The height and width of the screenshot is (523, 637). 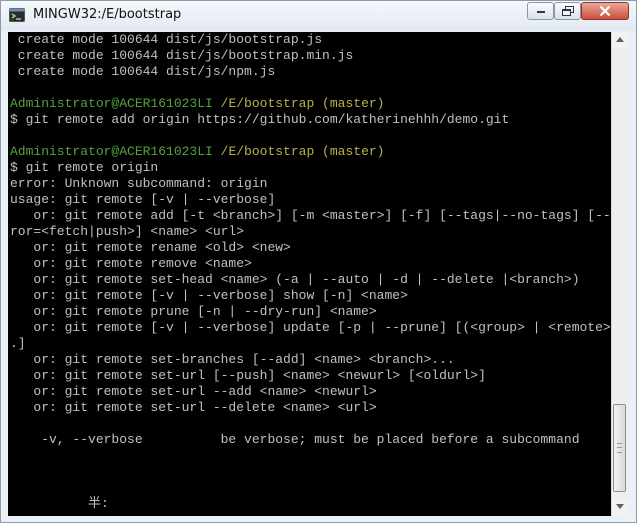 What do you see at coordinates (318, 16) in the screenshot?
I see `title-bar: MINGW32:/E/bootstrap` at bounding box center [318, 16].